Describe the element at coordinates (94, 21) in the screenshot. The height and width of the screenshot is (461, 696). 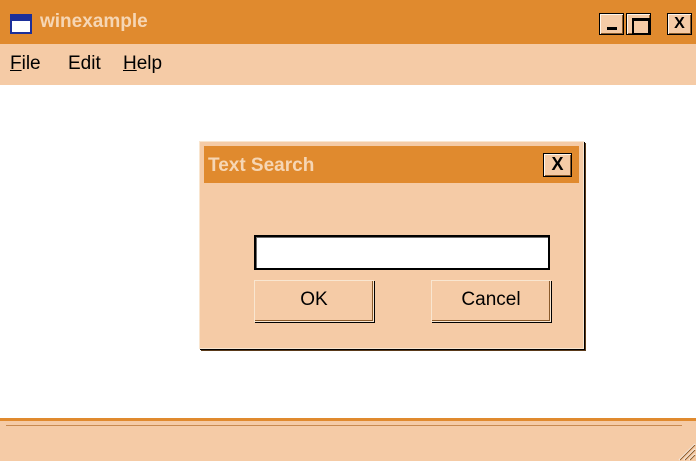
I see `window-title: winexample` at that location.